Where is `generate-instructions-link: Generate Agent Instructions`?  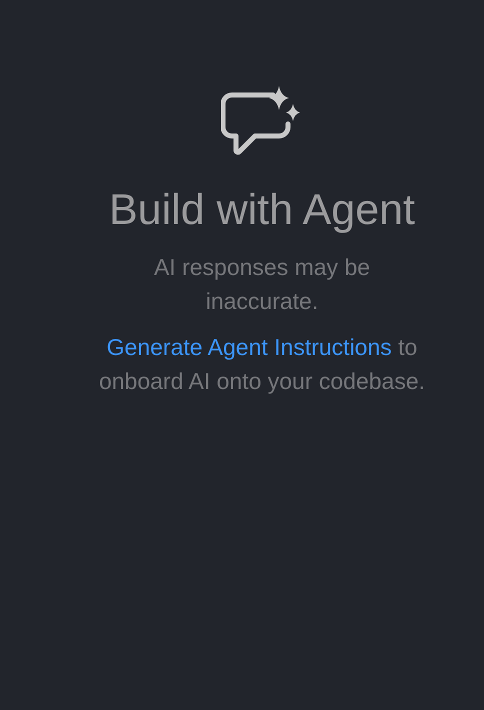
generate-instructions-link: Generate Agent Instructions is located at coordinates (249, 347).